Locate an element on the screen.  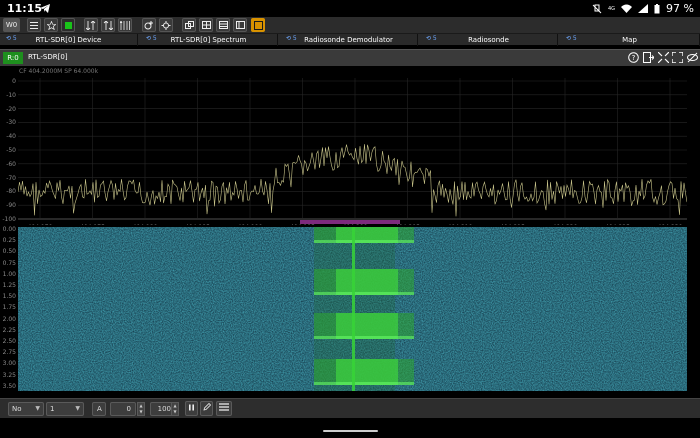
tab-radiosonde: ⟲ 5 Radiosonde is located at coordinates (489, 40).